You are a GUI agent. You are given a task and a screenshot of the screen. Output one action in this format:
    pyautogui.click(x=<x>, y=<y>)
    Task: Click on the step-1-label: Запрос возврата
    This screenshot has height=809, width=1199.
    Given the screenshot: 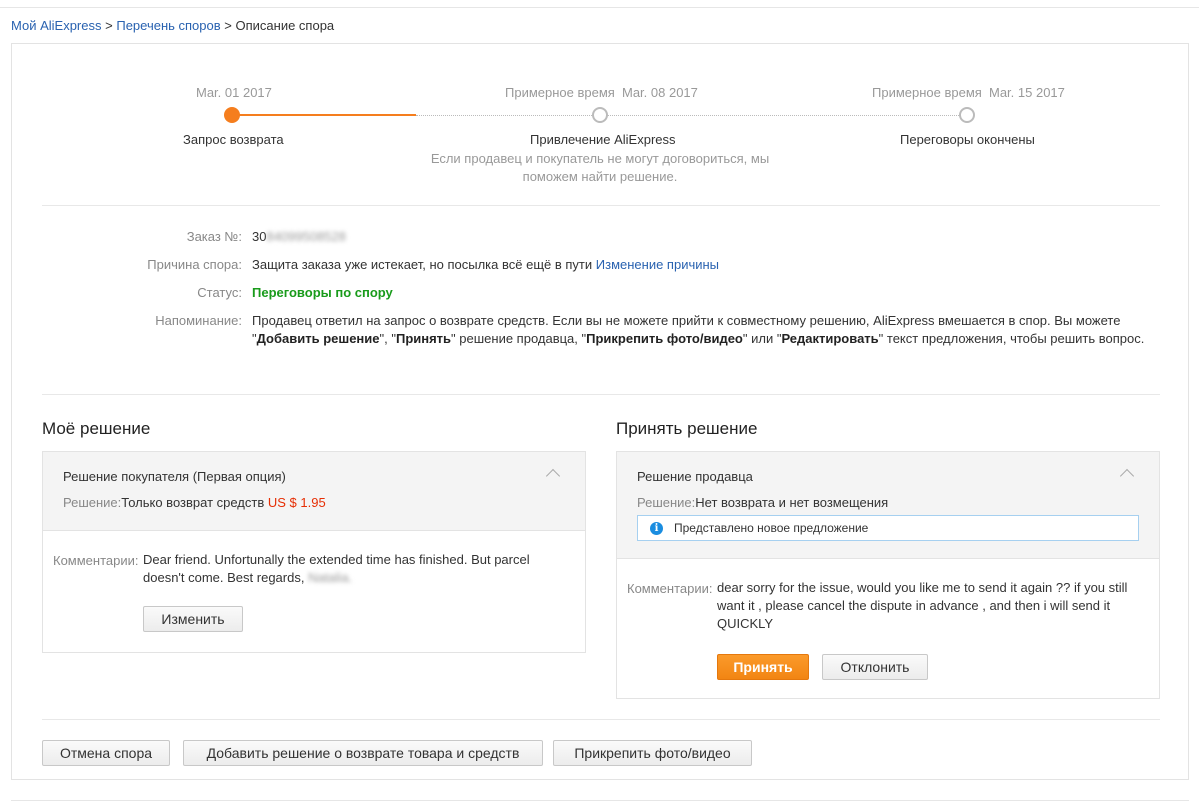 What is the action you would take?
    pyautogui.click(x=233, y=139)
    